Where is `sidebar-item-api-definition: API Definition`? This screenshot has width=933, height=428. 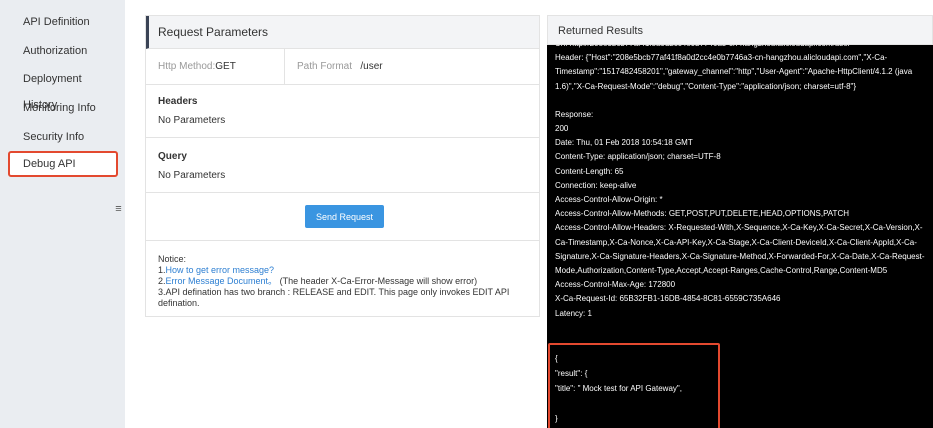 sidebar-item-api-definition: API Definition is located at coordinates (63, 22).